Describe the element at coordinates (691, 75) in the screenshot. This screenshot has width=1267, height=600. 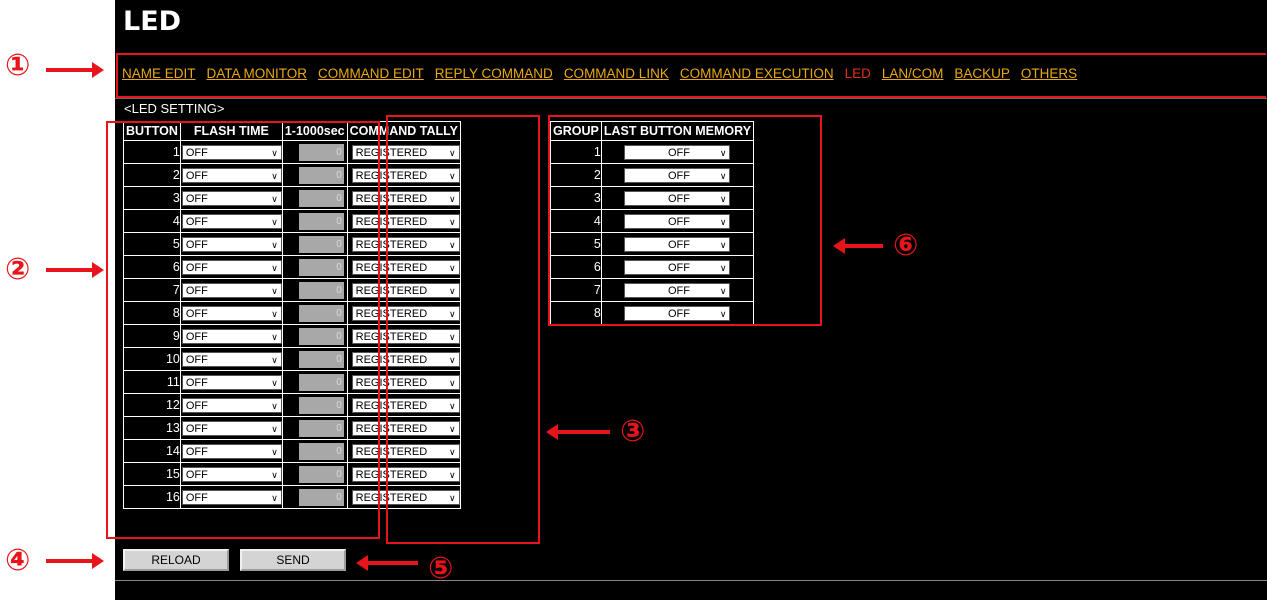
I see `nav-highlight-box` at that location.